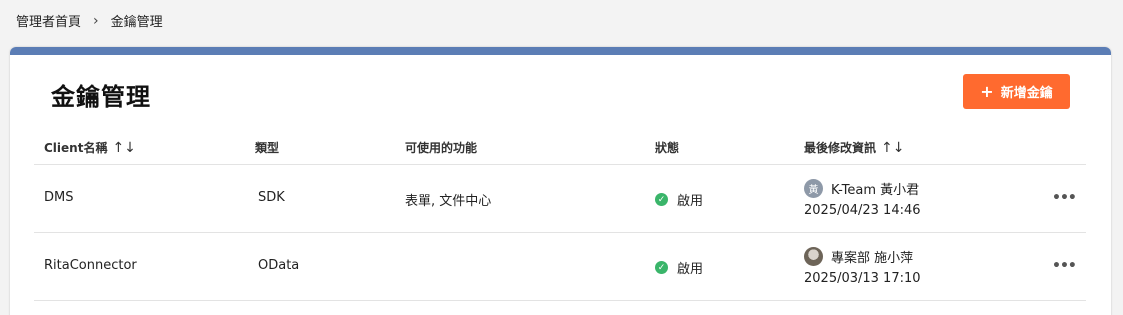 The image size is (1123, 315). Describe the element at coordinates (59, 197) in the screenshot. I see `client-name-cell: DMS` at that location.